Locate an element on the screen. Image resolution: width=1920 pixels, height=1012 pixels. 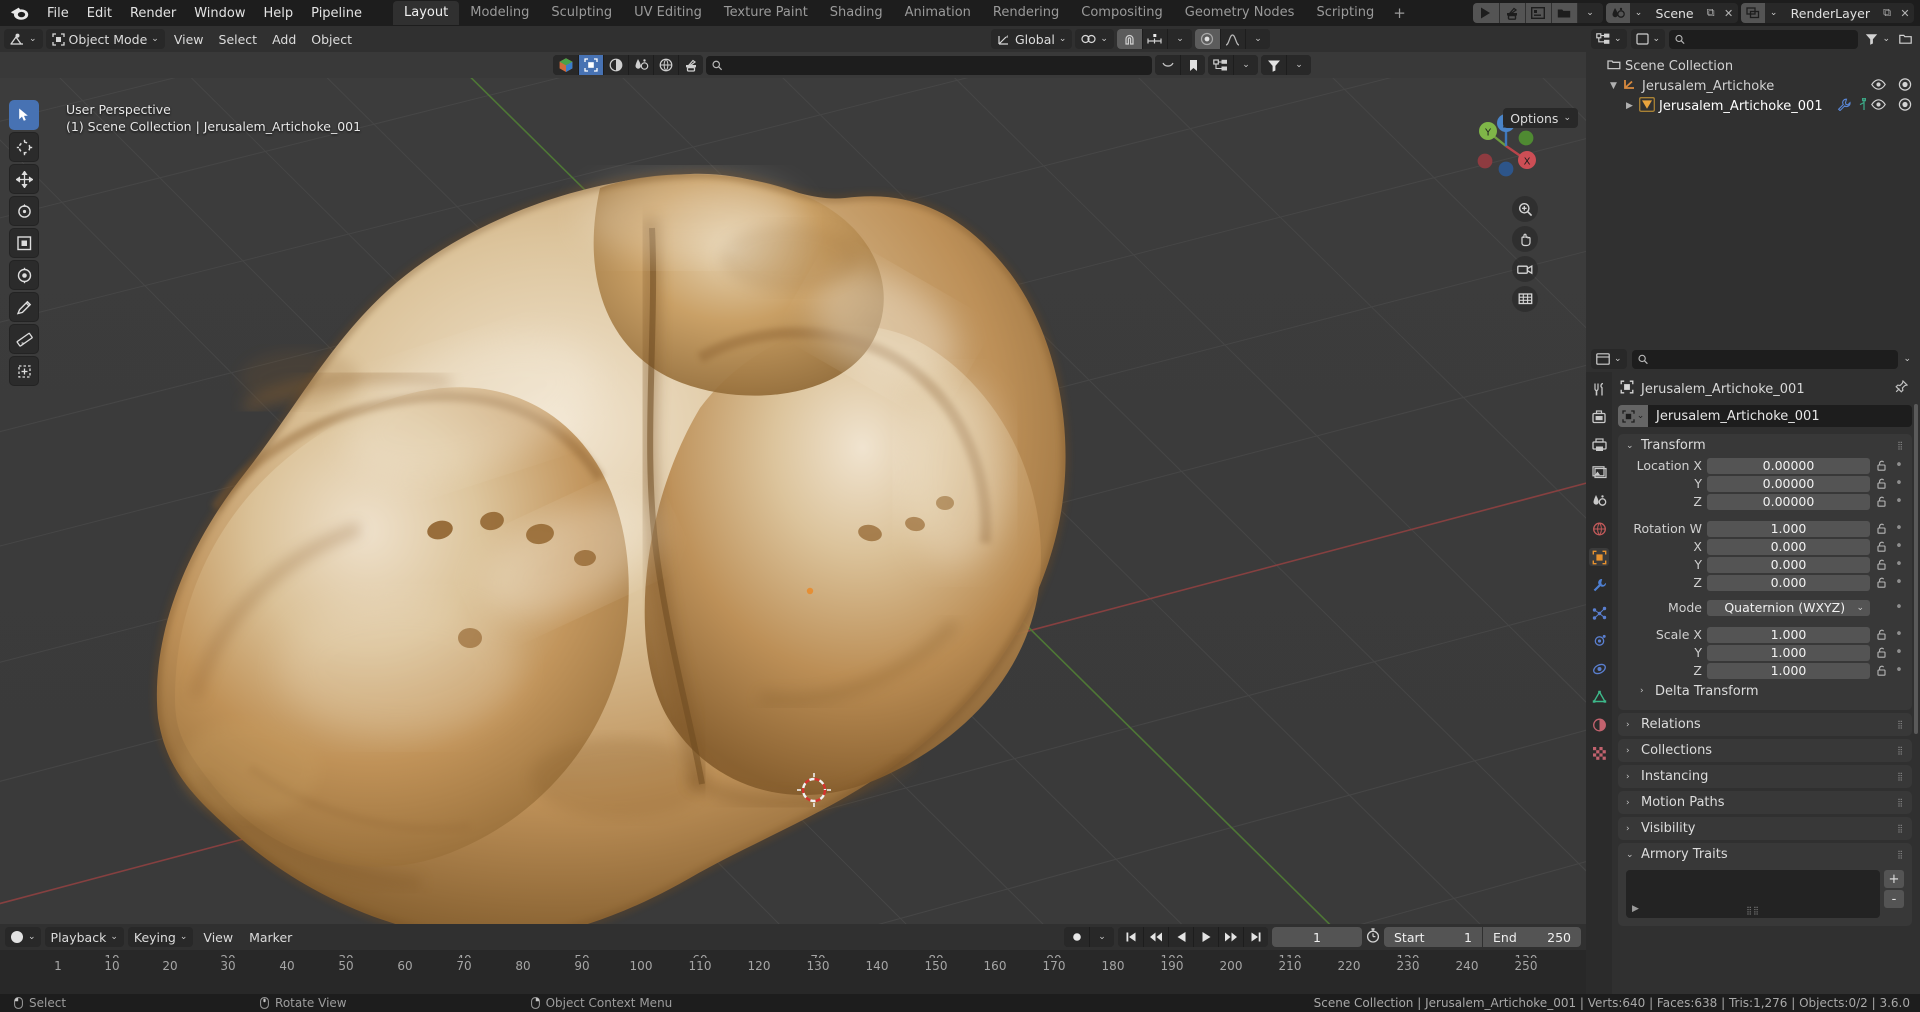
camera-view-icon is located at coordinates (1525, 269).